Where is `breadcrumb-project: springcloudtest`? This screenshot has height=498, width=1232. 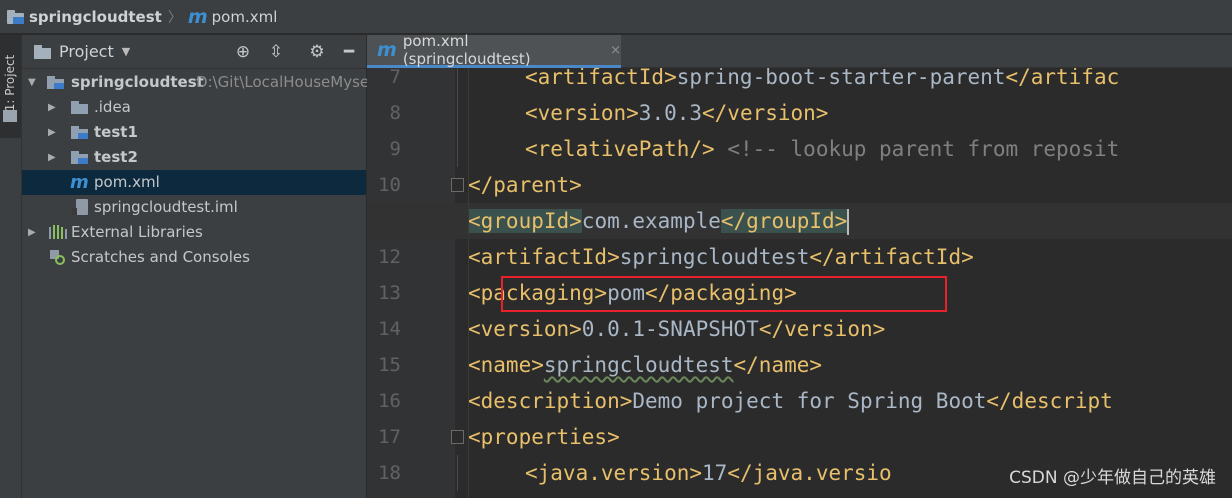
breadcrumb-project: springcloudtest is located at coordinates (95, 17).